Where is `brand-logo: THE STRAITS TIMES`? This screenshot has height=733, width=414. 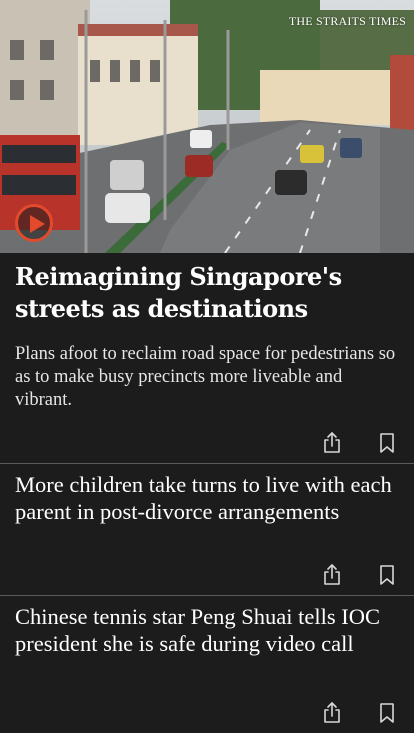
brand-logo: THE STRAITS TIMES is located at coordinates (347, 21).